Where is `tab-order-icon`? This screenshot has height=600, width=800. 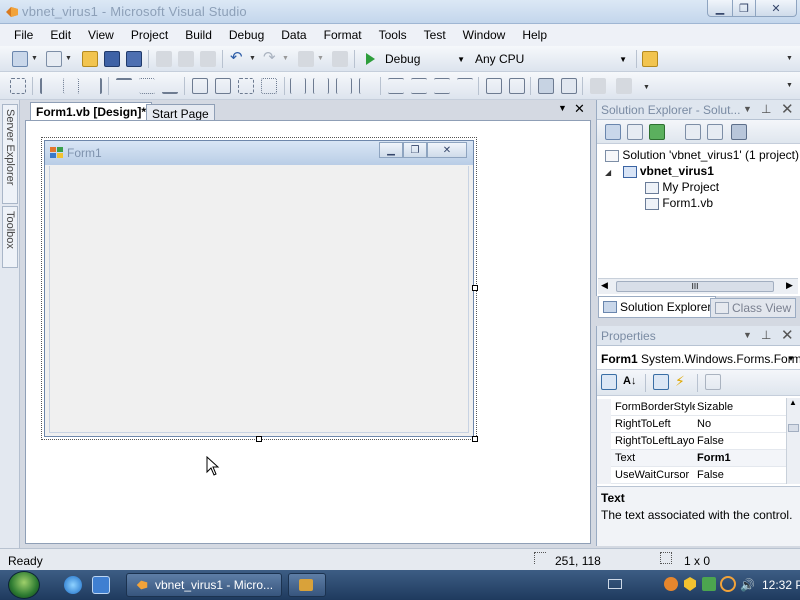 tab-order-icon is located at coordinates (598, 86).